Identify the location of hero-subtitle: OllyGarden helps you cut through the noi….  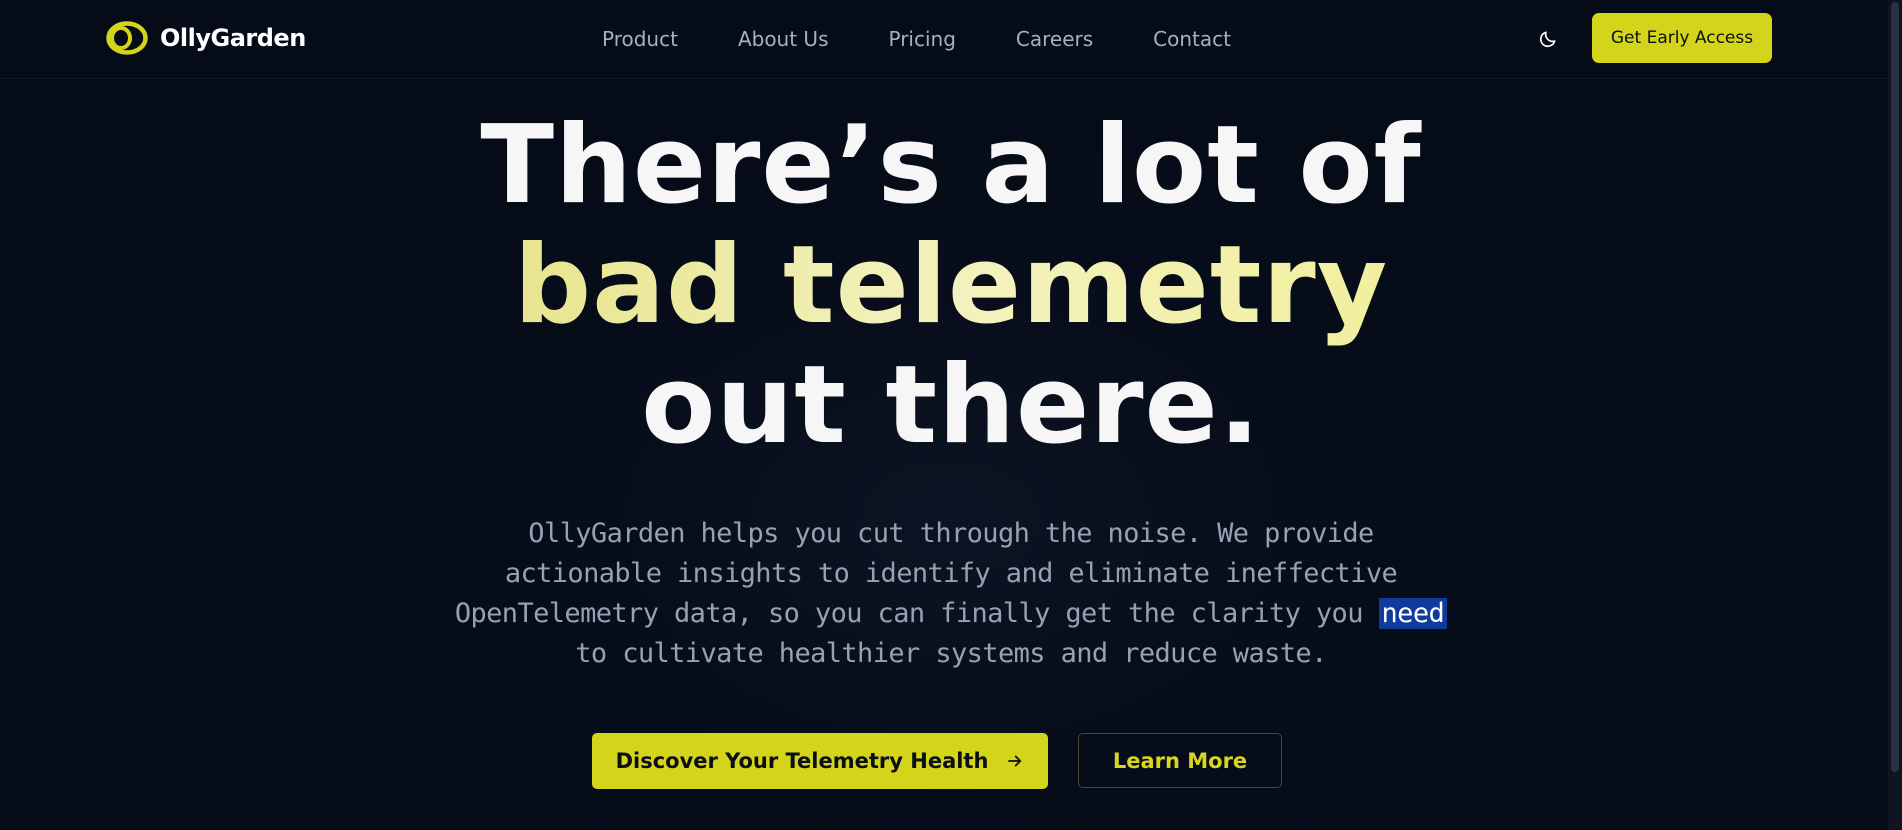
(951, 594).